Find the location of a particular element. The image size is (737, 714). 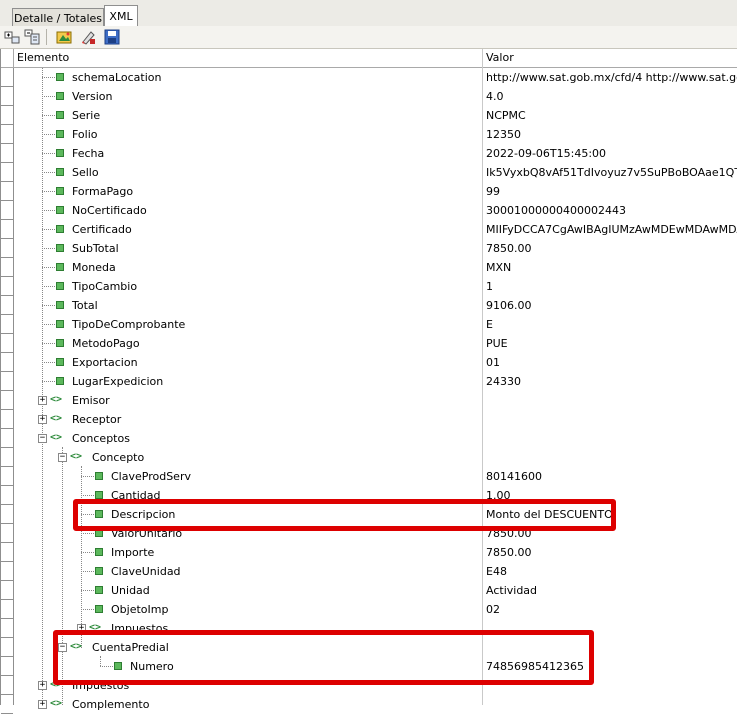

tree-row: ClaveUnidad E48 is located at coordinates (369, 571).